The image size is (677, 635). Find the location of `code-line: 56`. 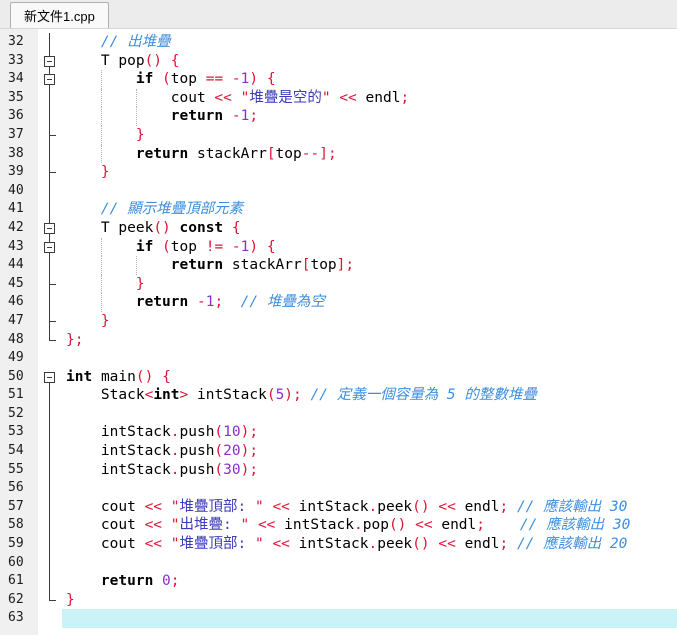

code-line: 56 is located at coordinates (338, 488).